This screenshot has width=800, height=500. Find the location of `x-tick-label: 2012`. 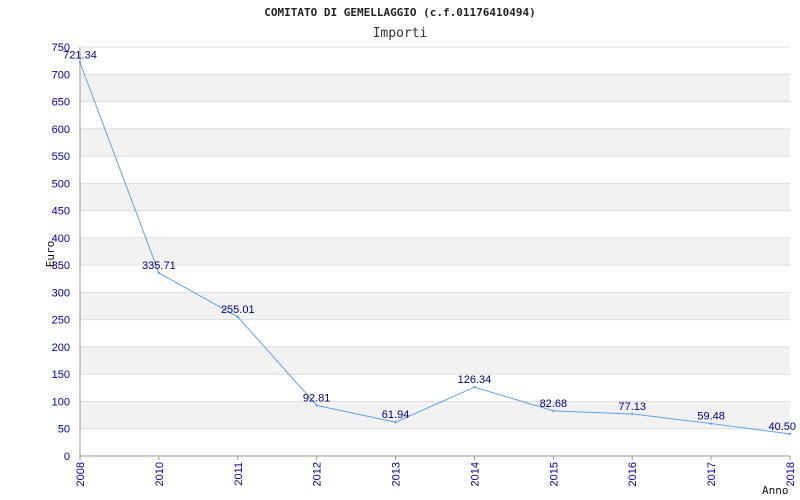

x-tick-label: 2012 is located at coordinates (318, 474).